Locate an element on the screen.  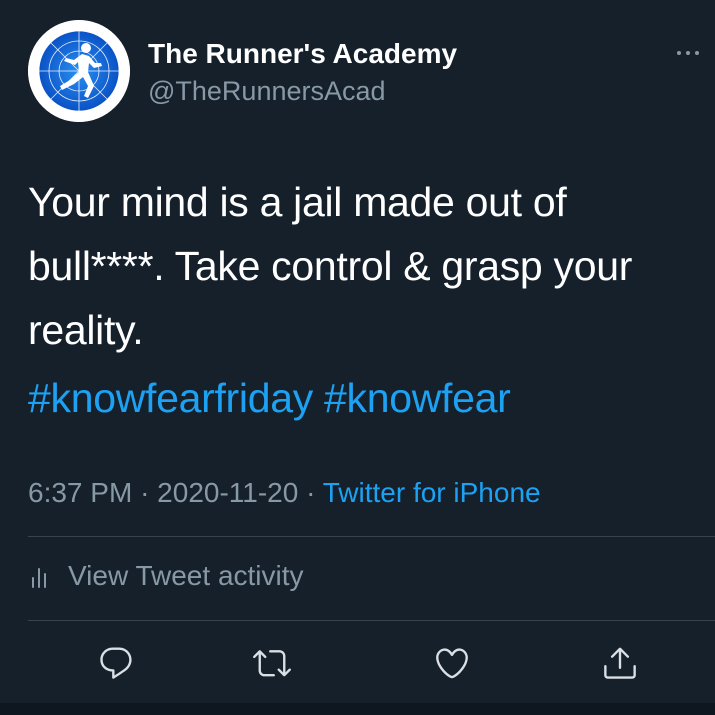
hashtag-link: #knowfear is located at coordinates (417, 398).